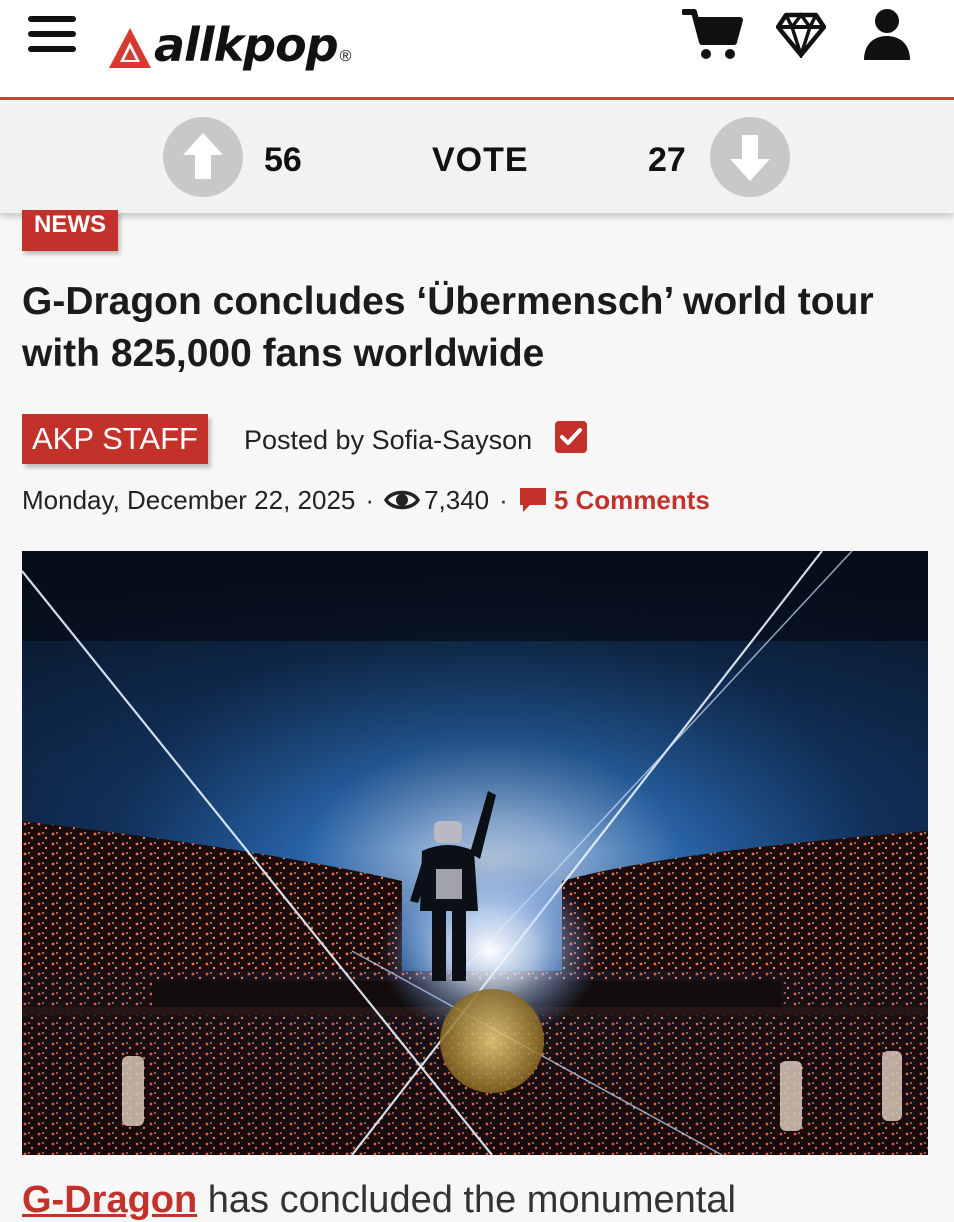 The image size is (954, 1222). Describe the element at coordinates (388, 440) in the screenshot. I see `posted-by: Posted by Sofia-Sayson` at that location.